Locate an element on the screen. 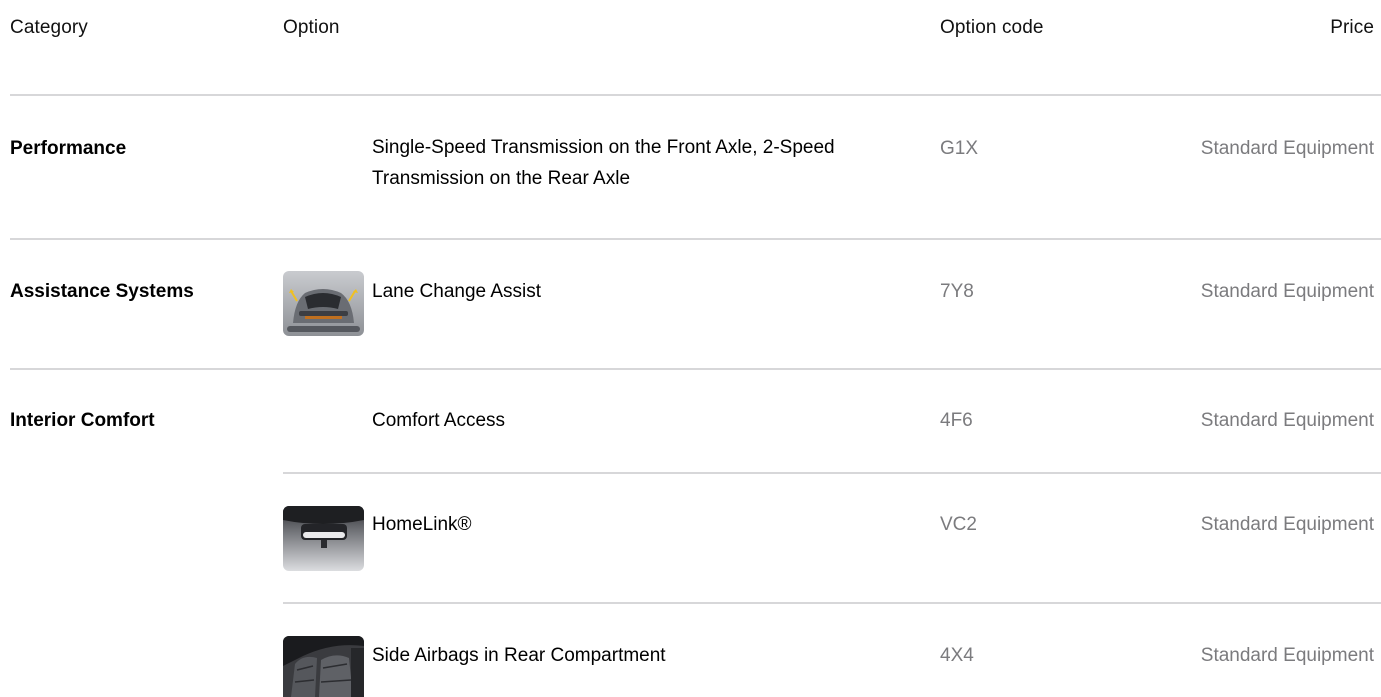  category-label: Performance is located at coordinates (68, 148).